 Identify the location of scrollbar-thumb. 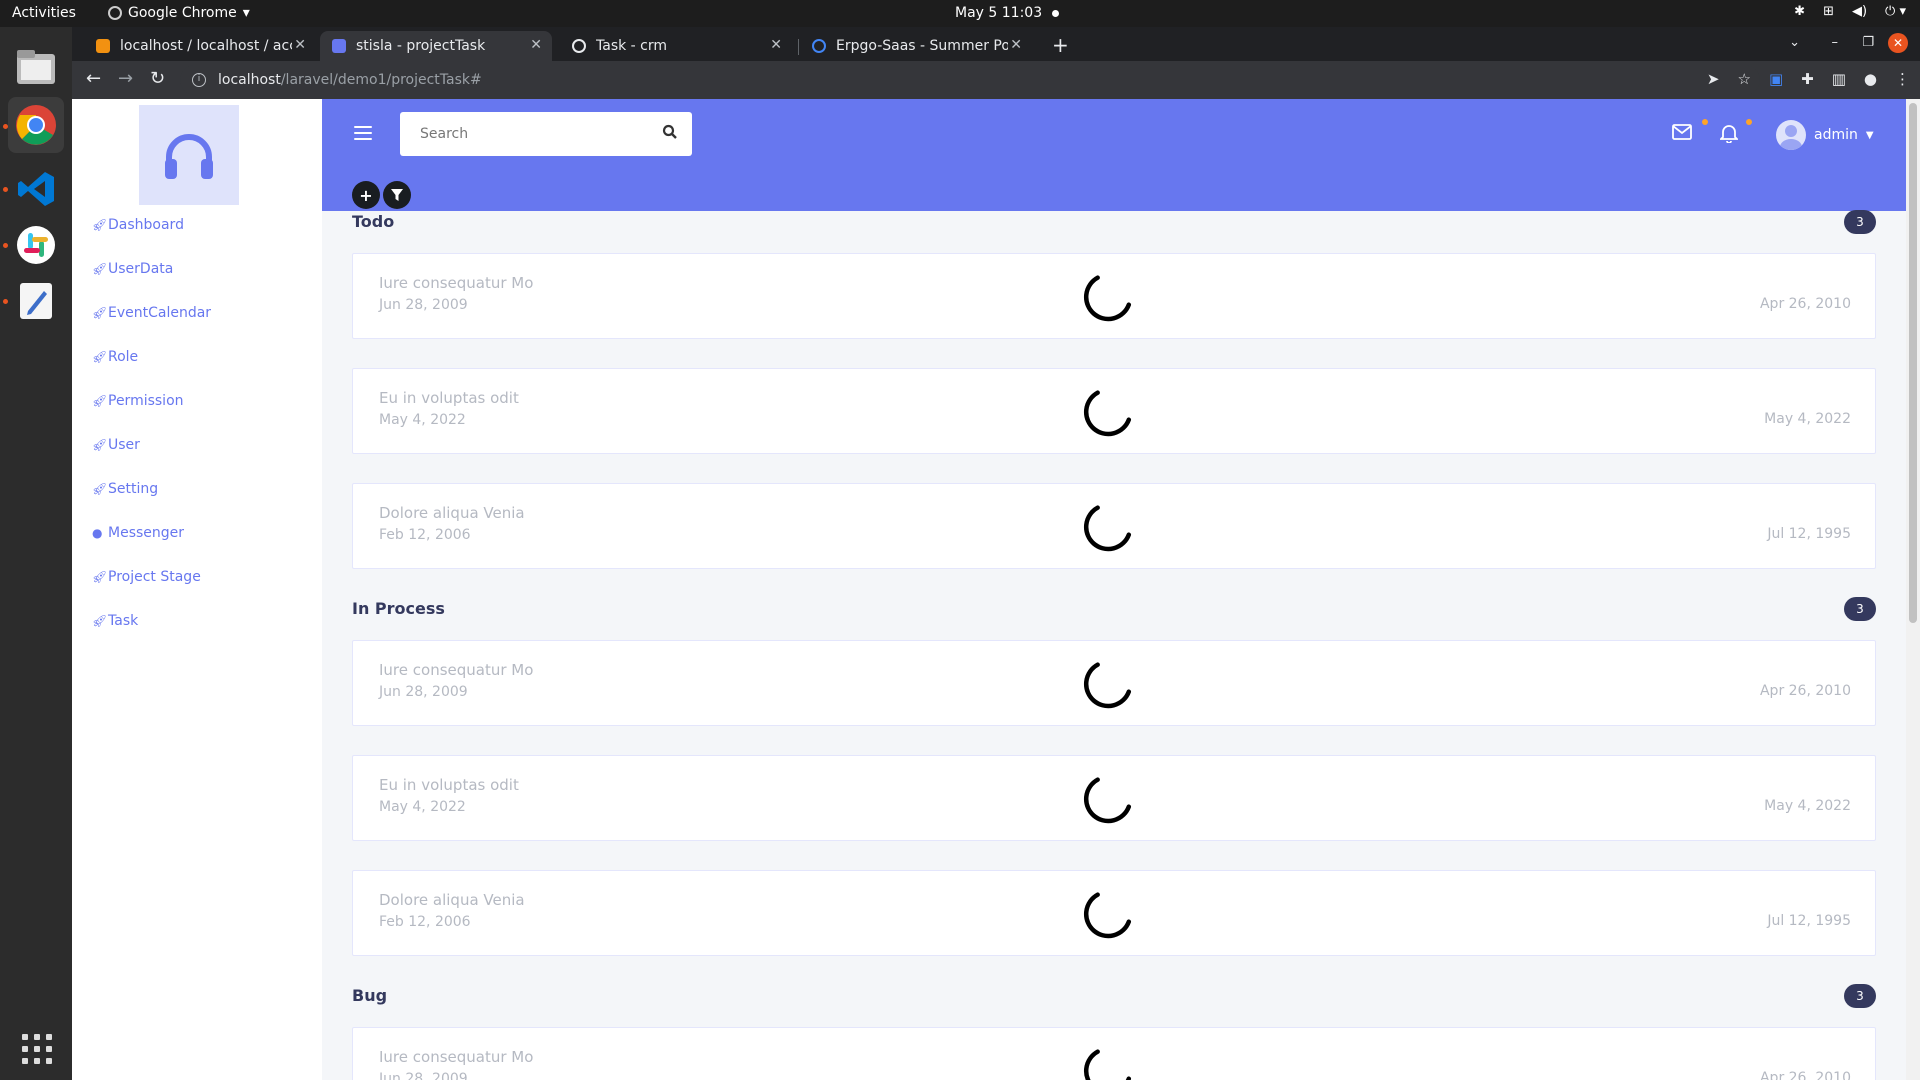
(1913, 363).